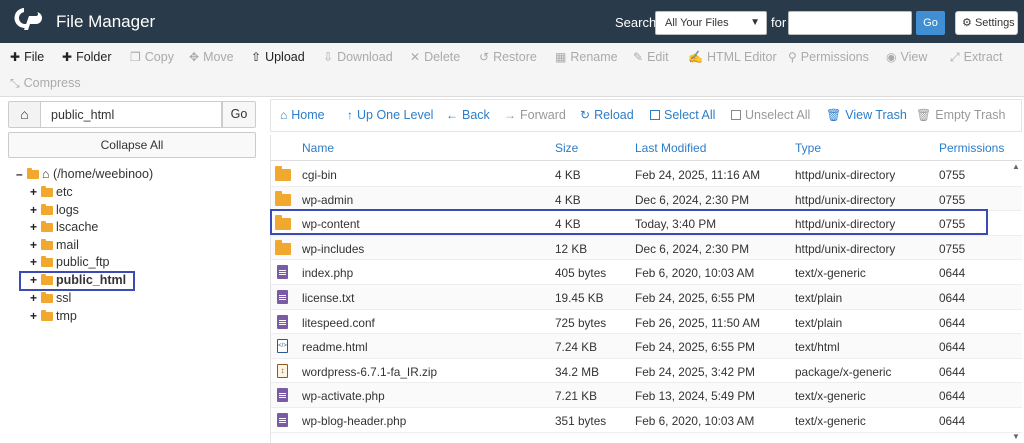 This screenshot has height=443, width=1024. Describe the element at coordinates (54, 245) in the screenshot. I see `tree-item-mail: + mail` at that location.